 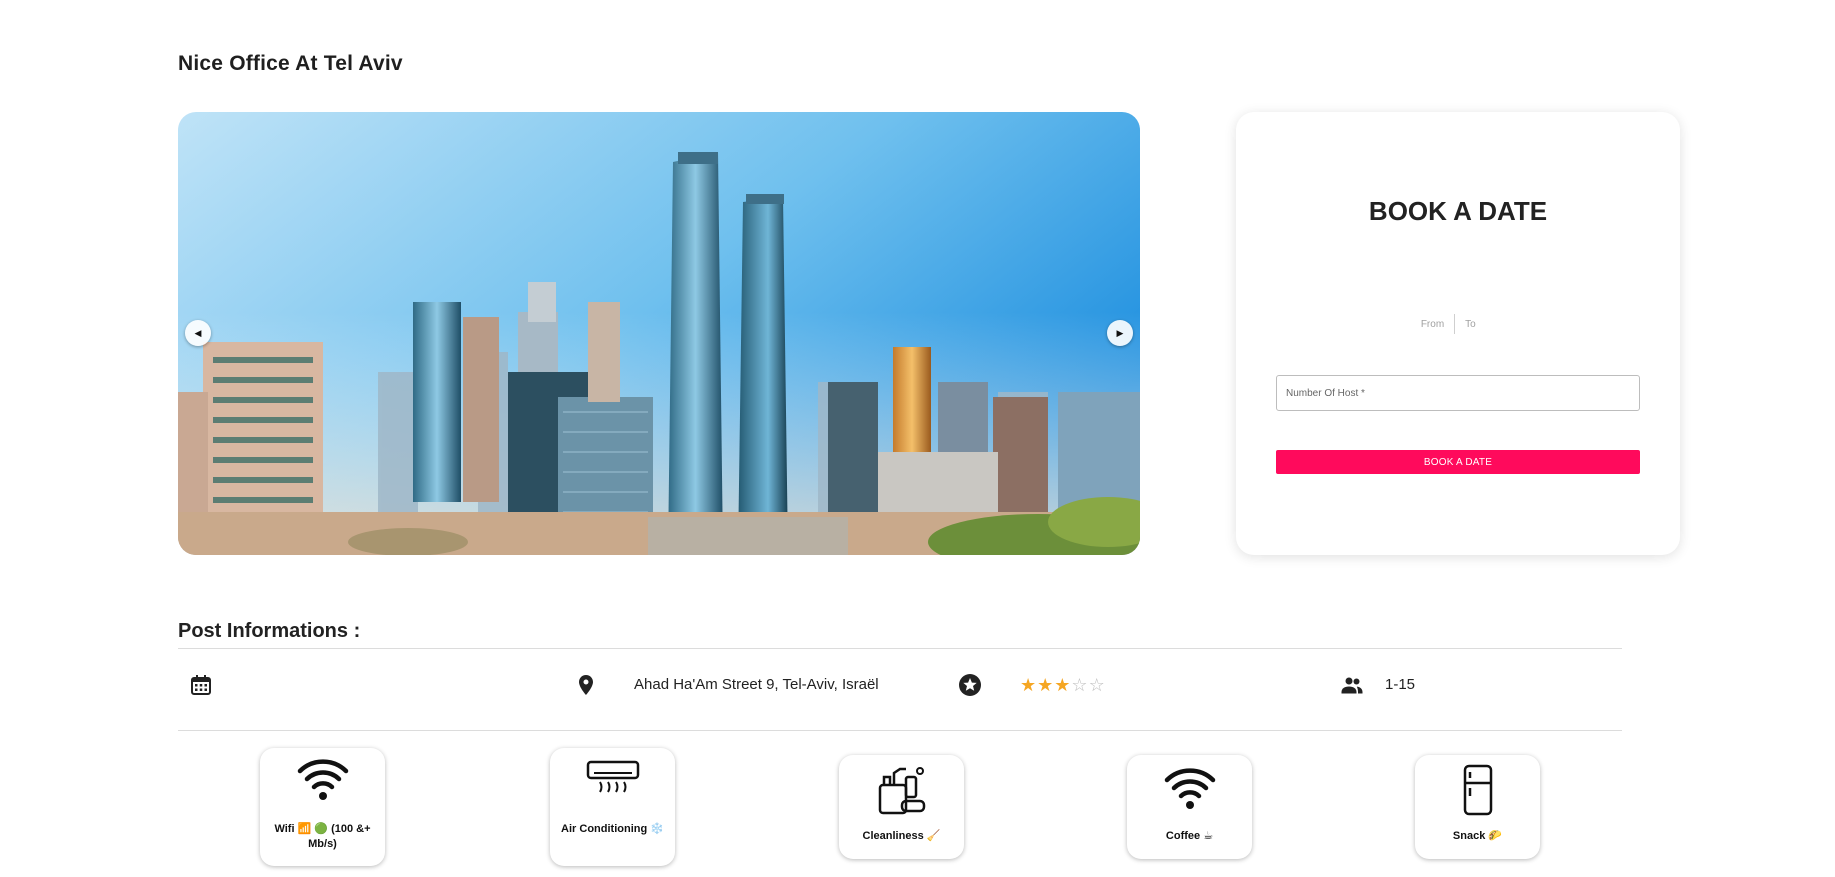 I want to click on amenity-card-coffee: Coffee ☕, so click(x=1189, y=807).